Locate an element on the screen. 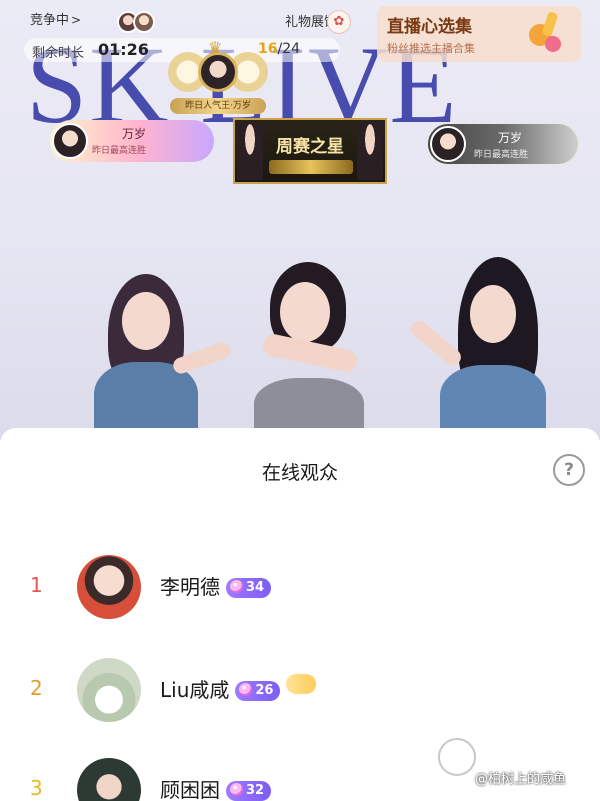 The image size is (600, 801). gift-hall-avatar-icon: ✿ is located at coordinates (339, 22).